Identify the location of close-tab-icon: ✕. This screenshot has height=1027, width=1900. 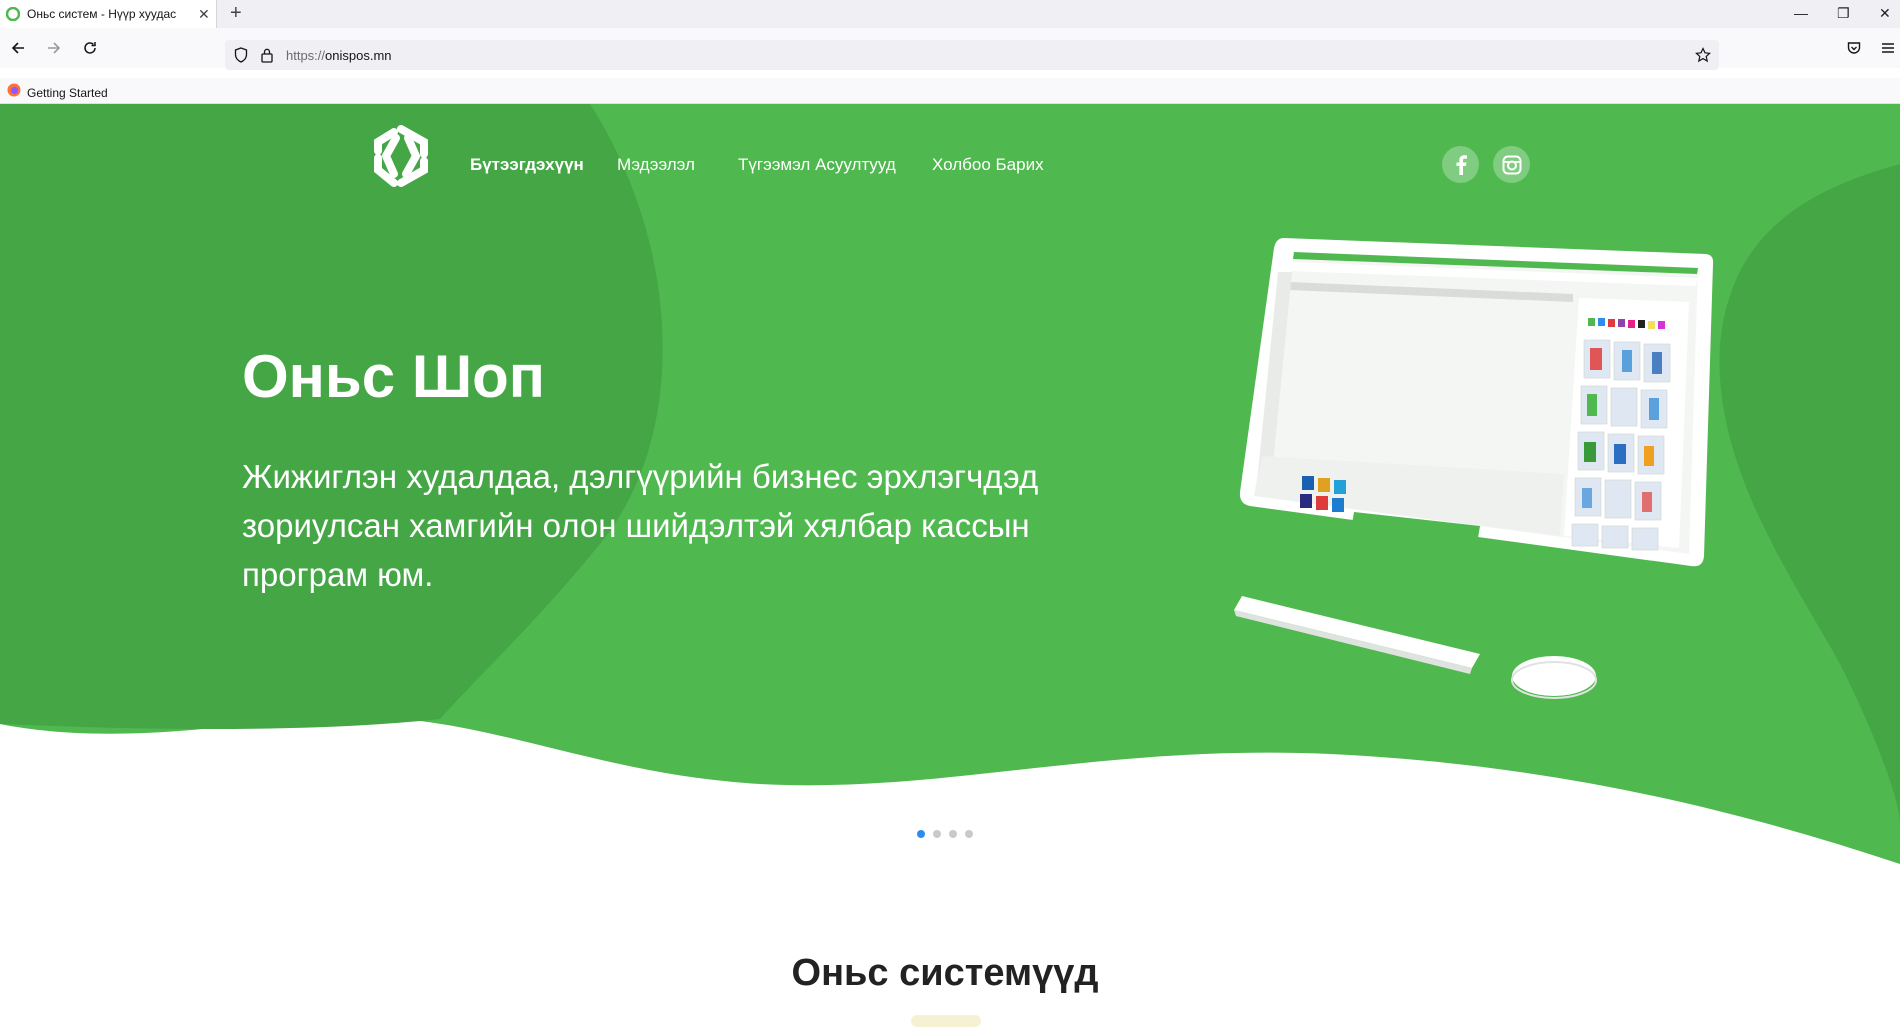
(204, 14).